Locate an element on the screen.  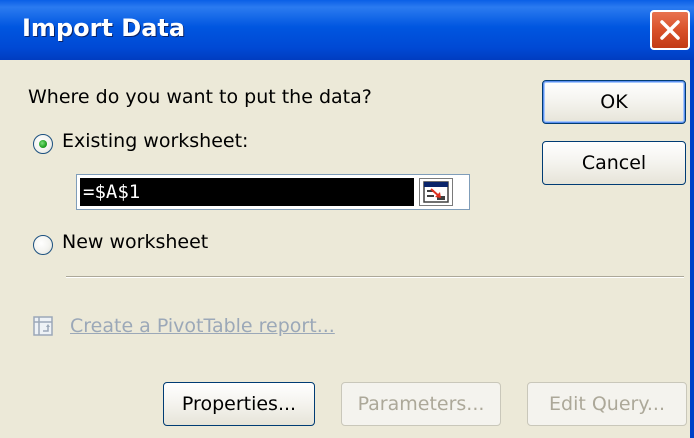
destination-prompt: Where do you want to put the data? is located at coordinates (200, 97).